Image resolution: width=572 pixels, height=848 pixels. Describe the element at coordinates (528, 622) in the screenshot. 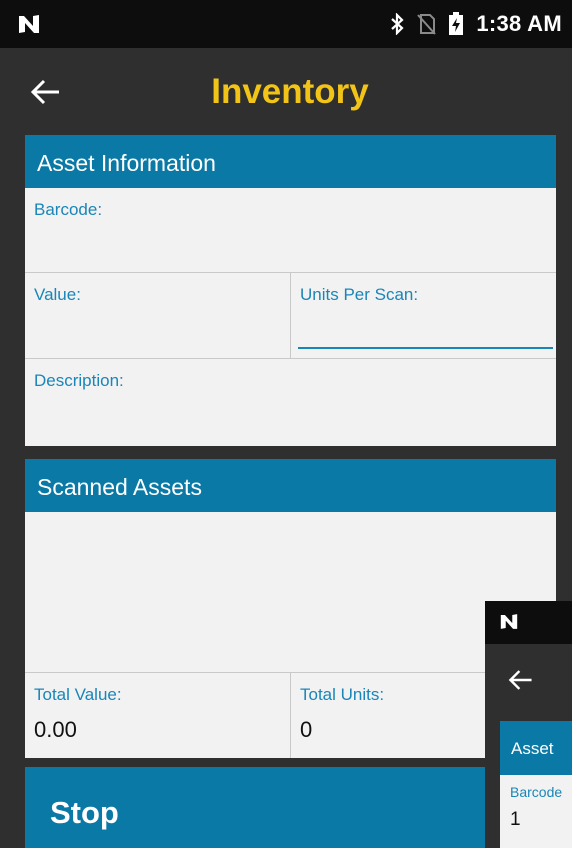

I see `overlay-status-bar` at that location.